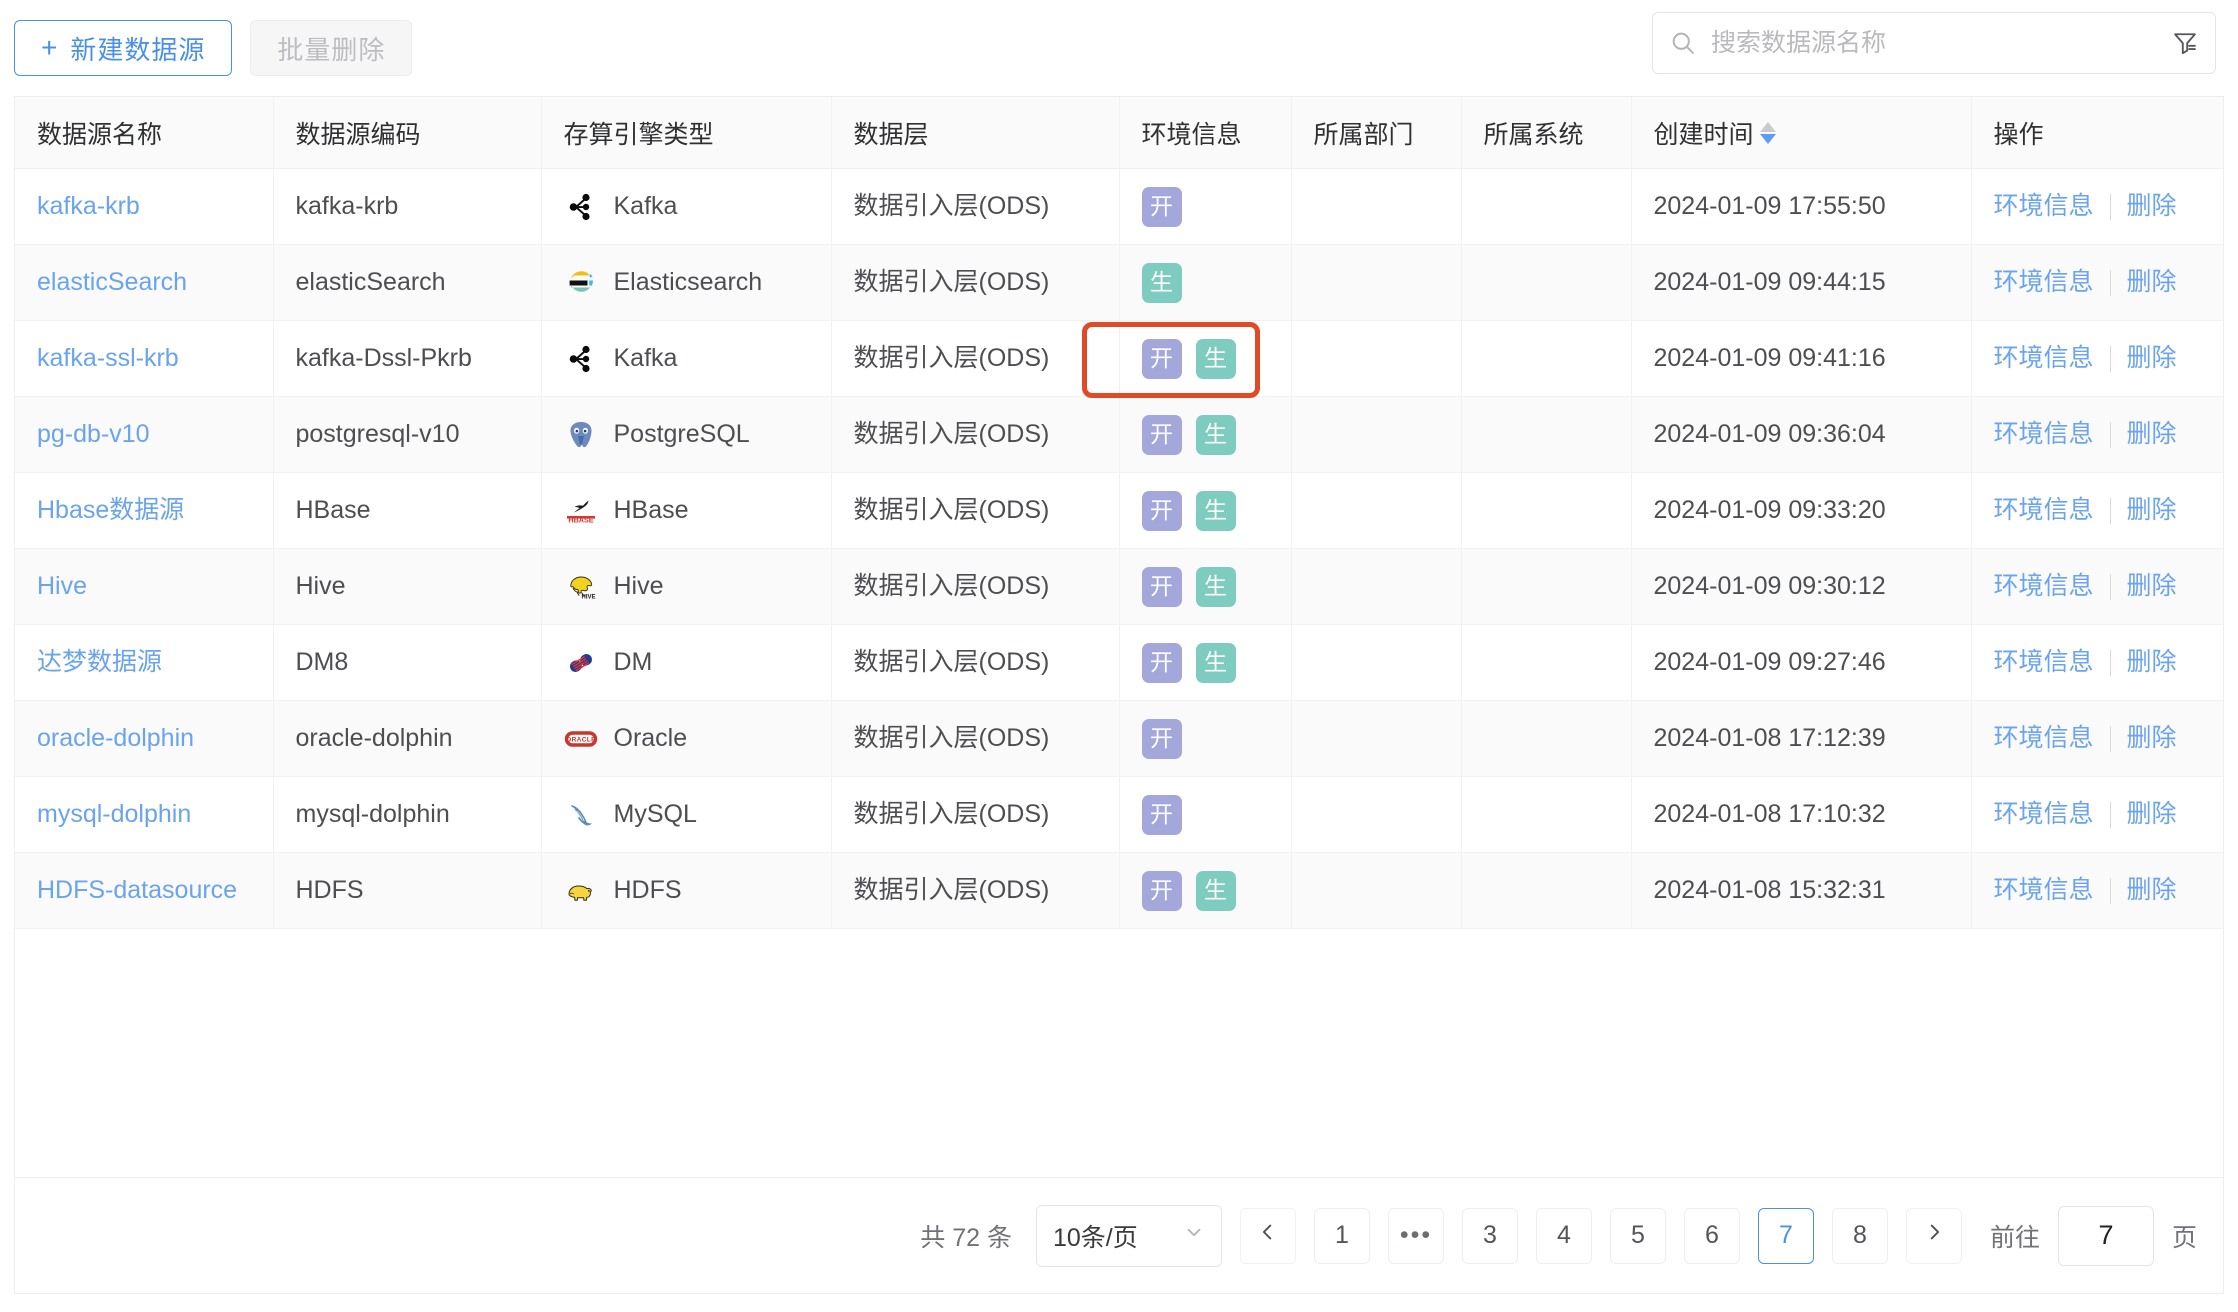  What do you see at coordinates (320, 586) in the screenshot?
I see `datasource-code: Hive` at bounding box center [320, 586].